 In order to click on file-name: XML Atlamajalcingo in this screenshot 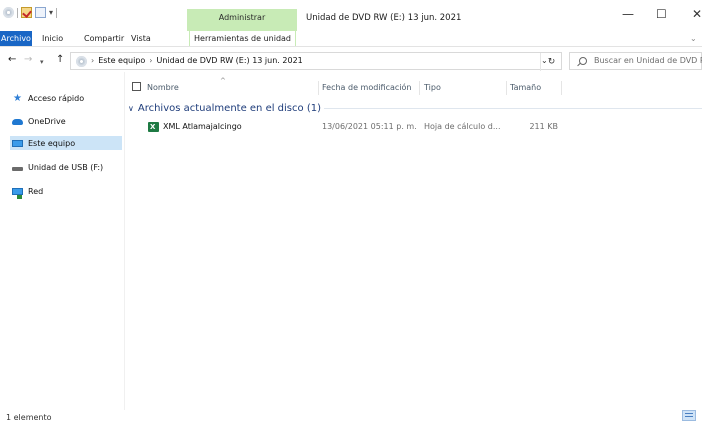, I will do `click(202, 126)`.